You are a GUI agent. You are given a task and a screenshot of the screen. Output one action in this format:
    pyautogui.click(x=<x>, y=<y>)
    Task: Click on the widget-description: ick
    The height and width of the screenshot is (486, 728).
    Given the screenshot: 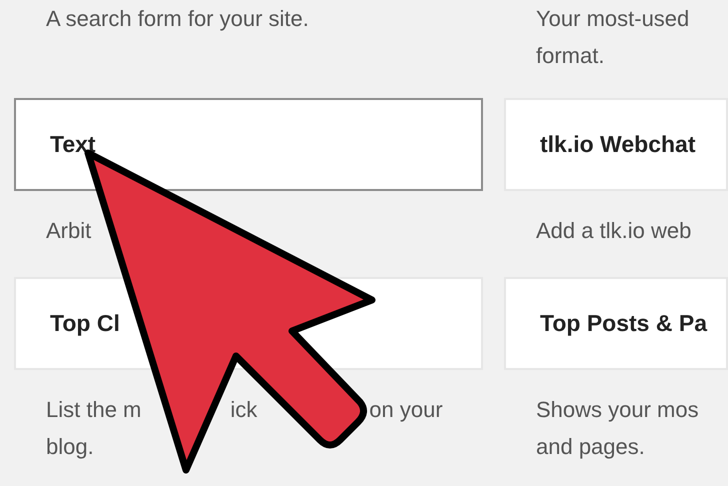 What is the action you would take?
    pyautogui.click(x=244, y=410)
    